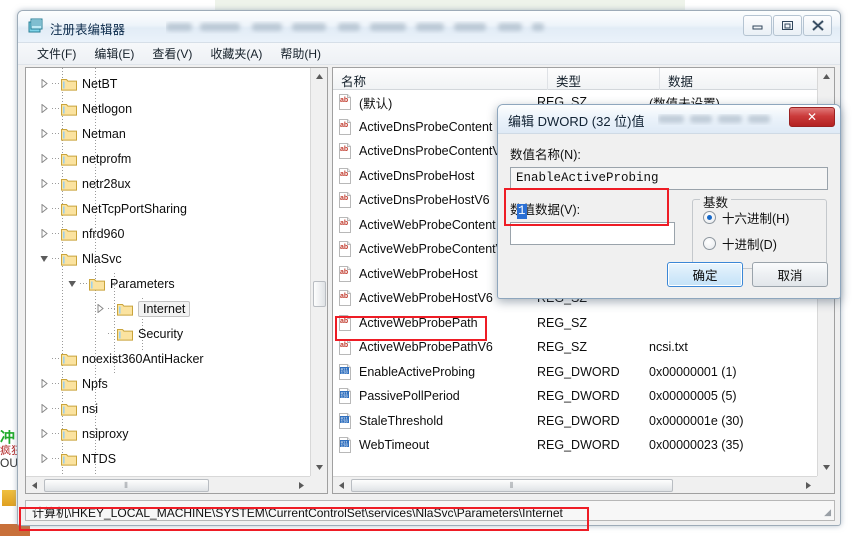  What do you see at coordinates (161, 333) in the screenshot?
I see `tree-node-label: Security` at bounding box center [161, 333].